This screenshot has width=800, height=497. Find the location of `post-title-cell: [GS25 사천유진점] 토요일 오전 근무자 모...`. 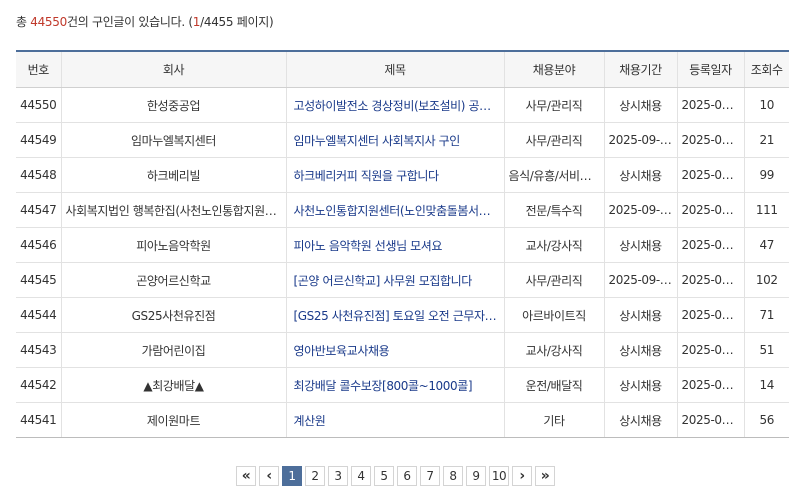

post-title-cell: [GS25 사천유진점] 토요일 오전 근무자 모... is located at coordinates (395, 315).